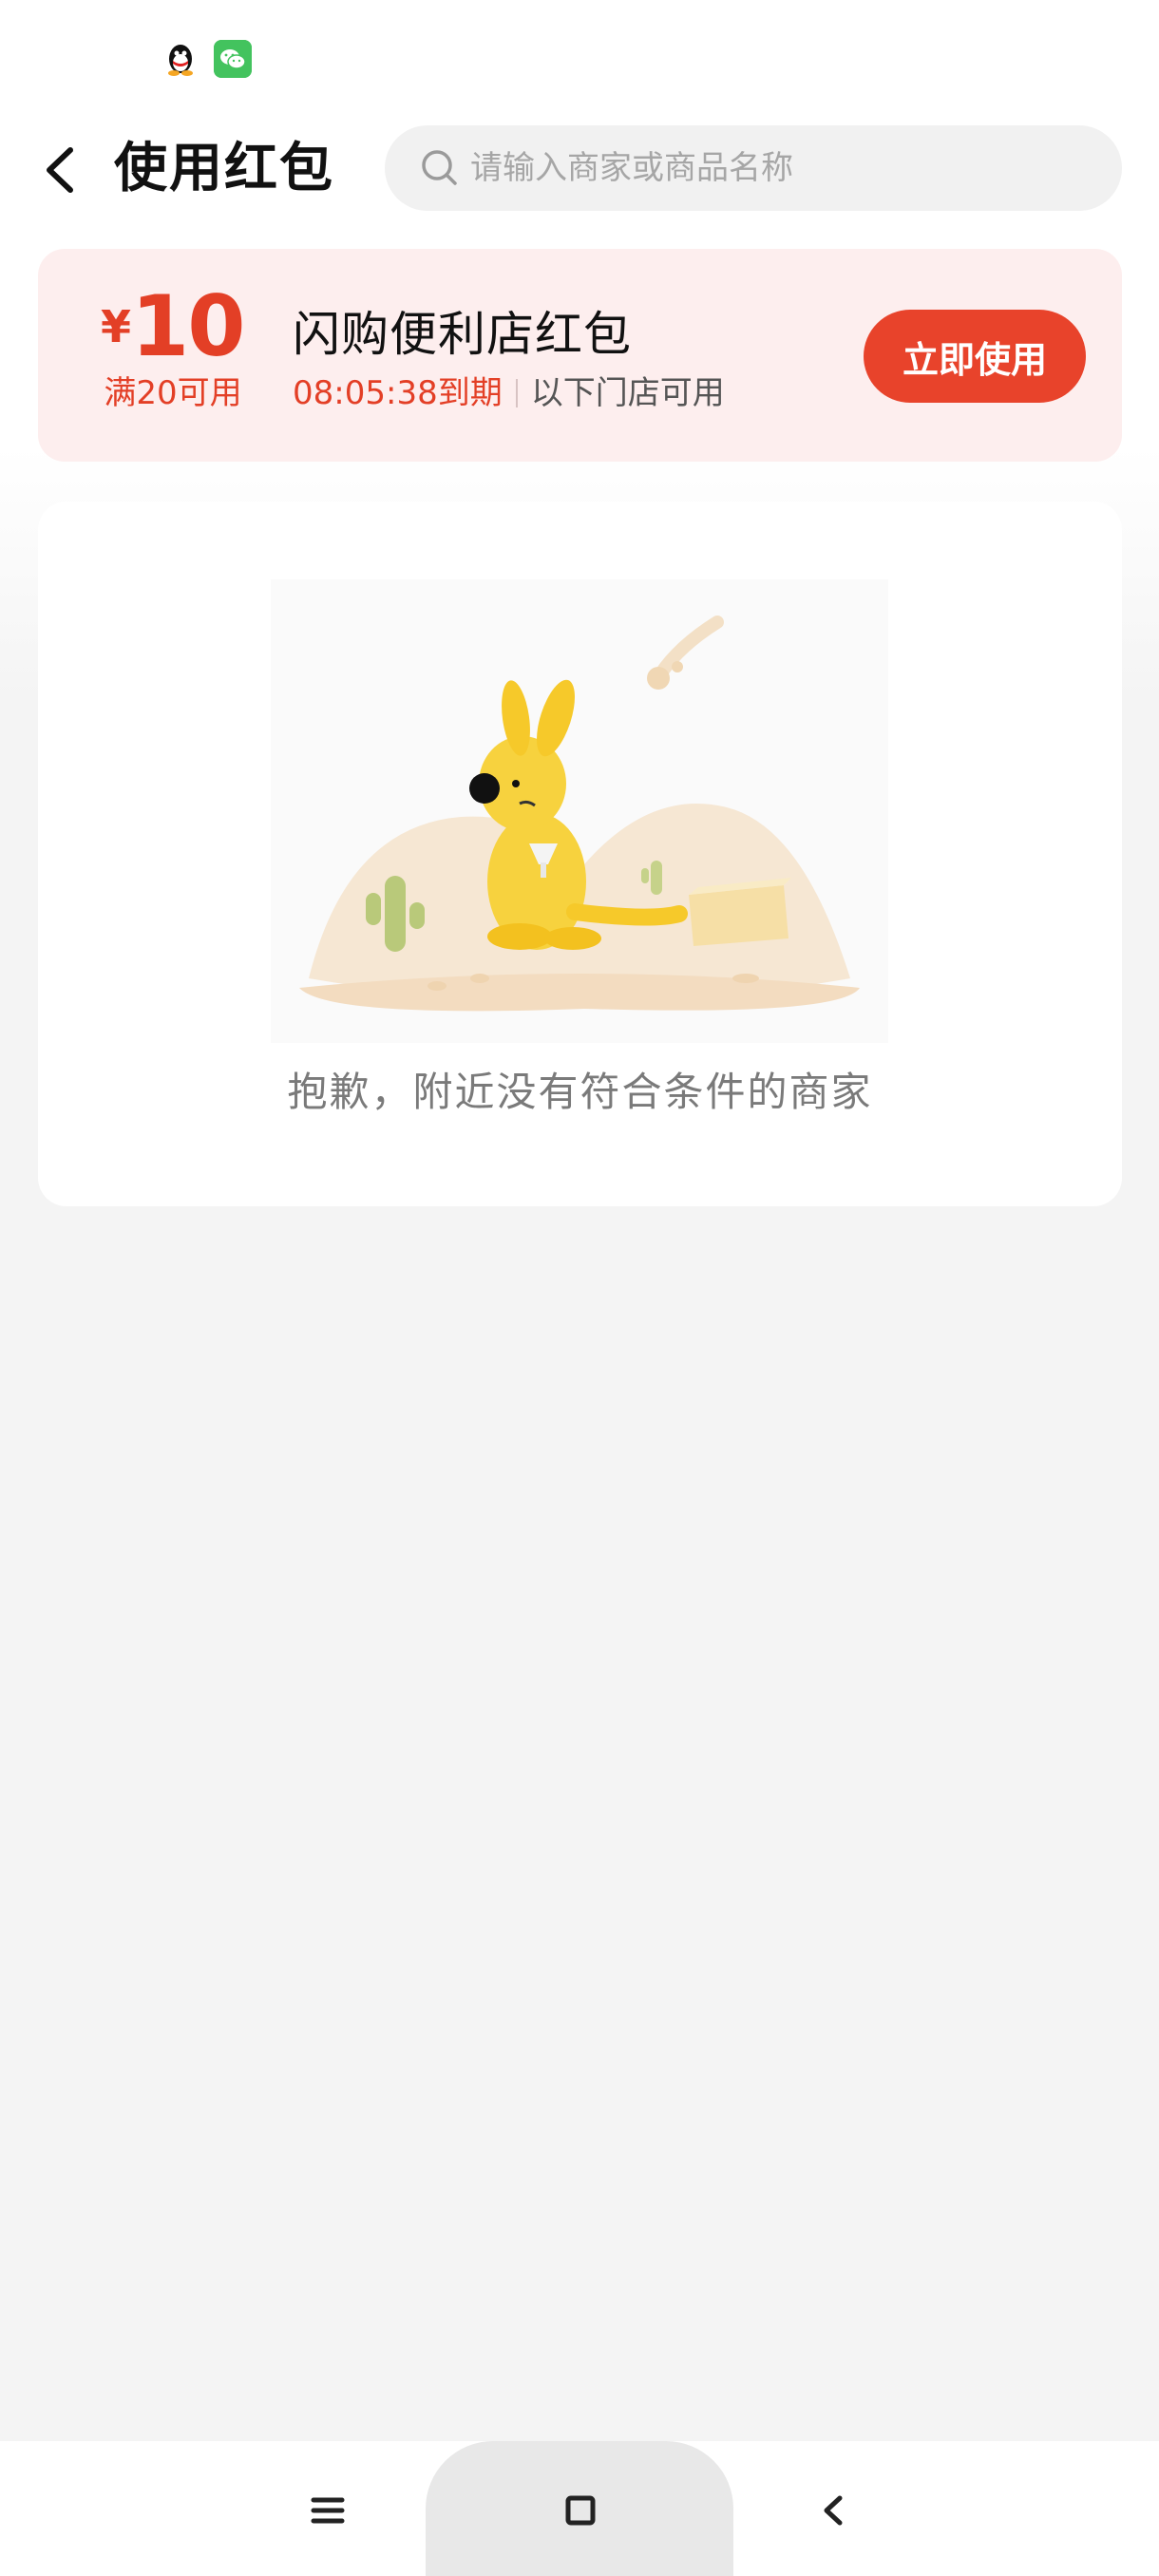 The width and height of the screenshot is (1159, 2576). What do you see at coordinates (579, 811) in the screenshot?
I see `empty-state-illustration` at bounding box center [579, 811].